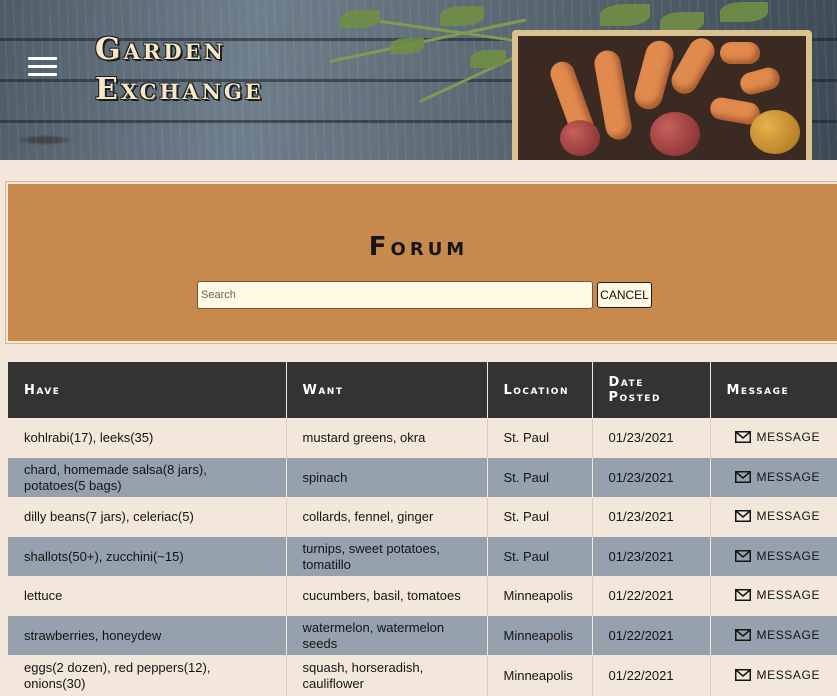 Image resolution: width=837 pixels, height=696 pixels. Describe the element at coordinates (626, 382) in the screenshot. I see `date-header-line-1: Date` at that location.